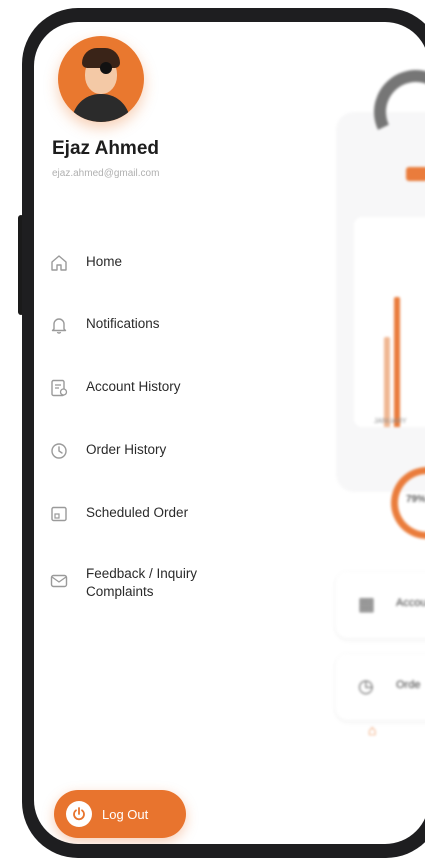 This screenshot has height=859, width=425. Describe the element at coordinates (126, 449) in the screenshot. I see `menu-label: Order History` at that location.